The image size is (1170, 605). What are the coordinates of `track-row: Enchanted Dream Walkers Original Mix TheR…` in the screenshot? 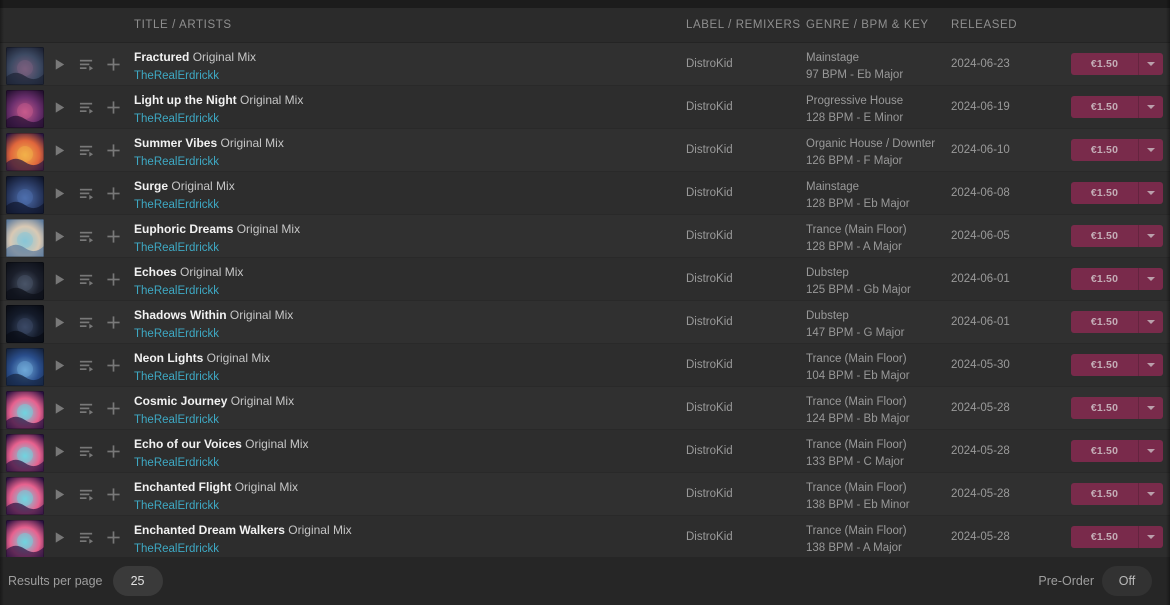 It's located at (585, 536).